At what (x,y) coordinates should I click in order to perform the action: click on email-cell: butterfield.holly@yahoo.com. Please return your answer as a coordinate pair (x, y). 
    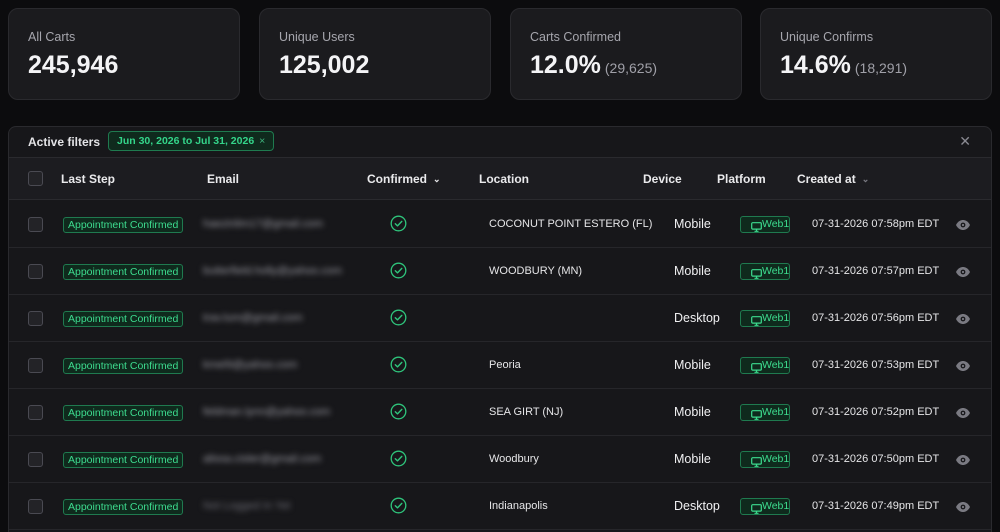
    Looking at the image, I should click on (272, 271).